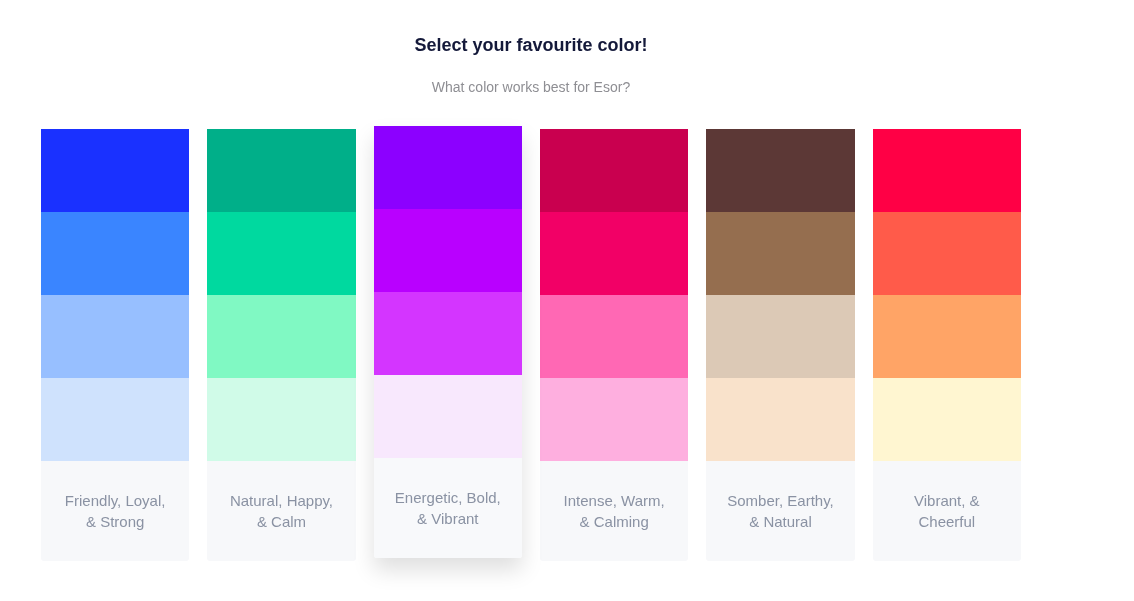 The width and height of the screenshot is (1134, 601). I want to click on palette-card: Intense, Warm, & Calming, so click(614, 345).